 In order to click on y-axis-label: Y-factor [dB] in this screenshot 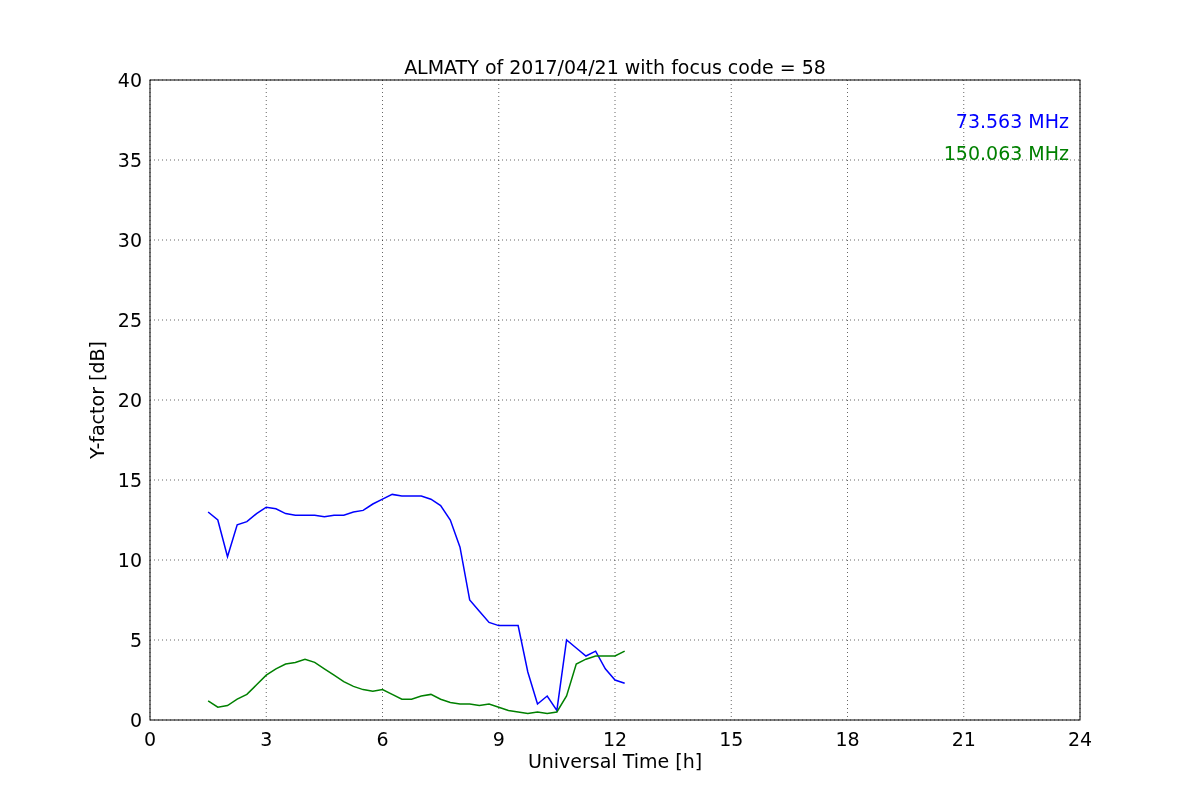, I will do `click(97, 400)`.